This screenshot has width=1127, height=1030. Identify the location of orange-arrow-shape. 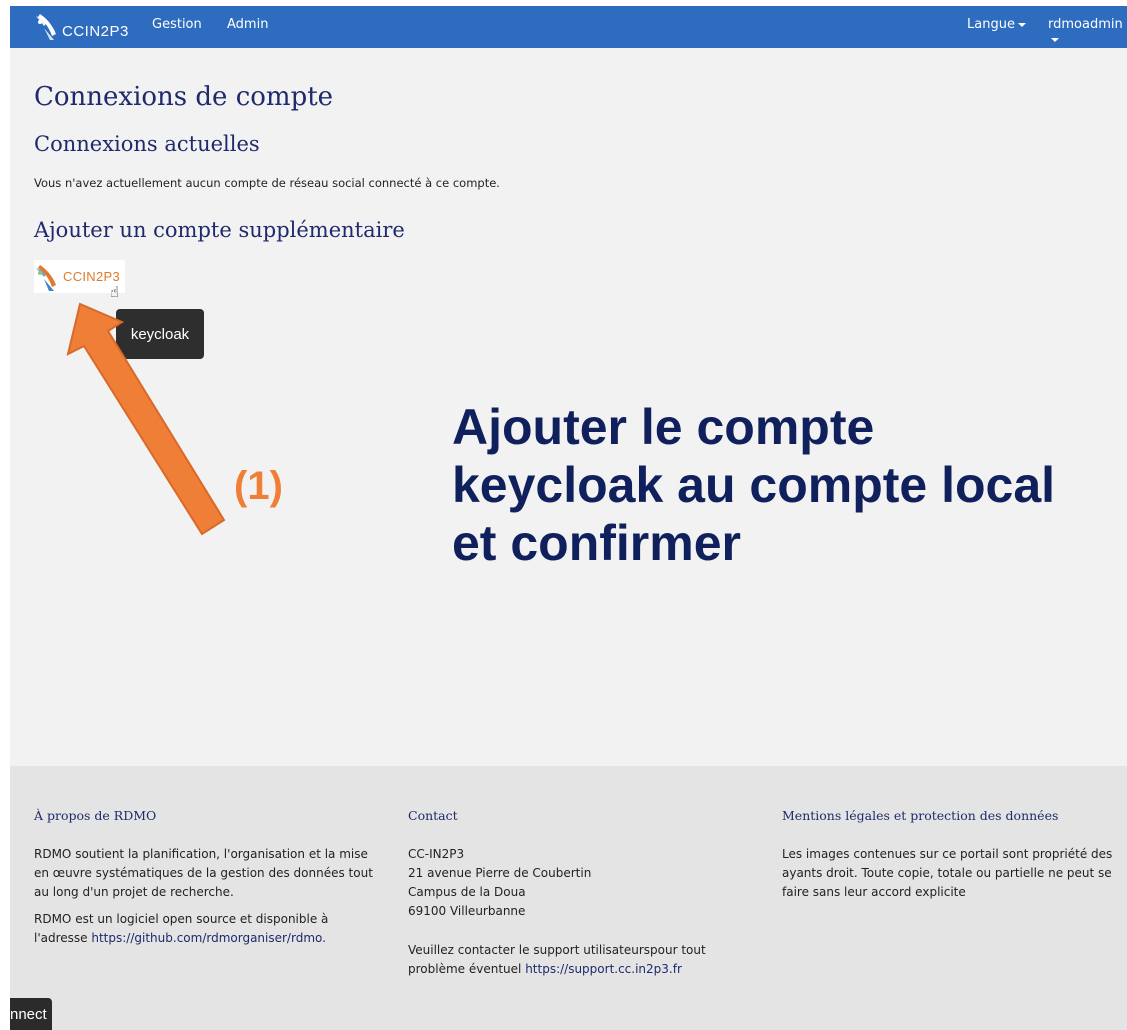
(146, 419).